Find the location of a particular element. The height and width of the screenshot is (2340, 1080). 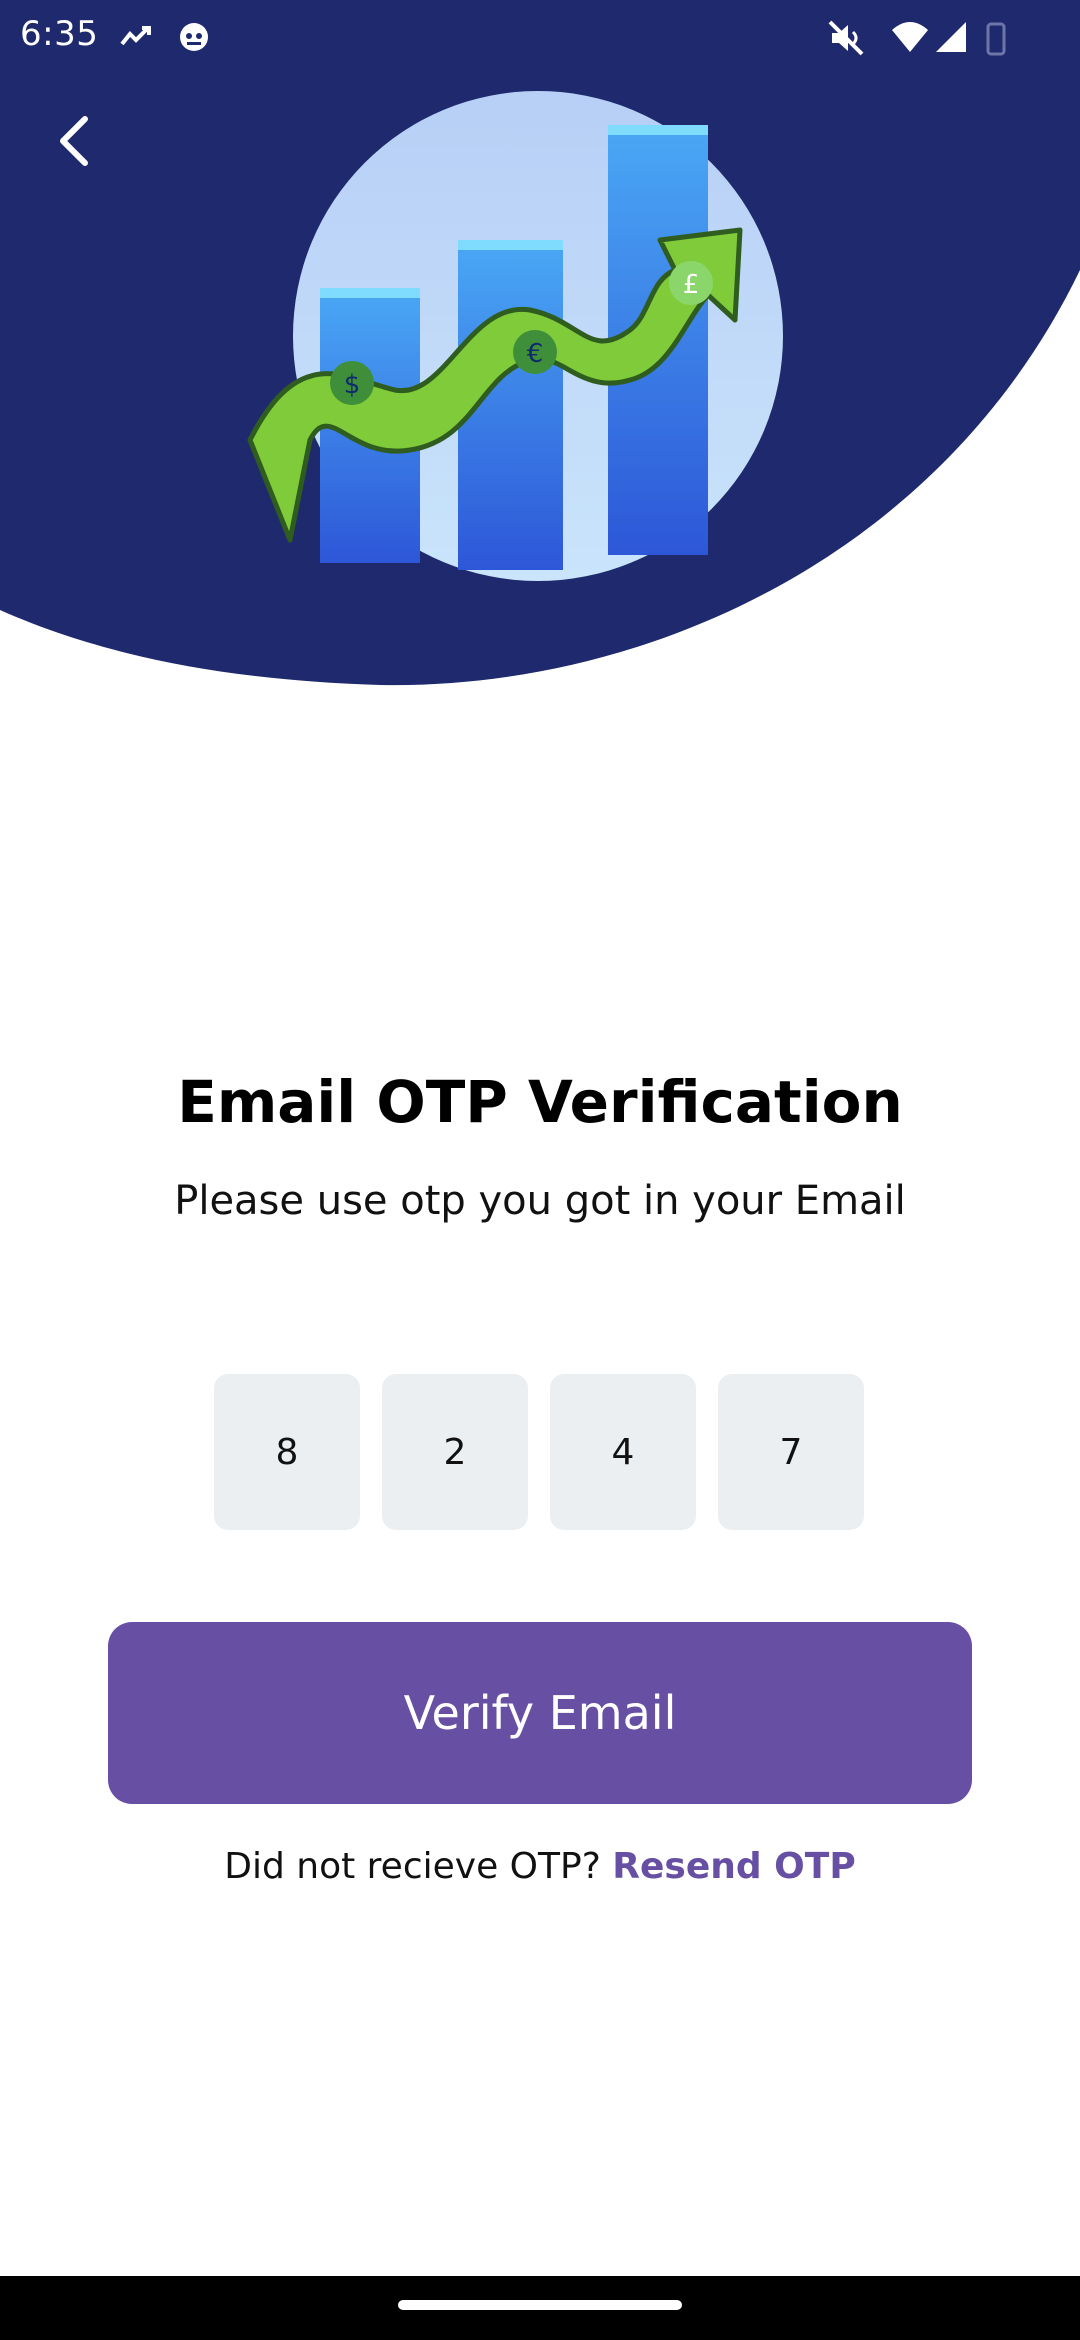

page-title: Email OTP Verification is located at coordinates (540, 1102).